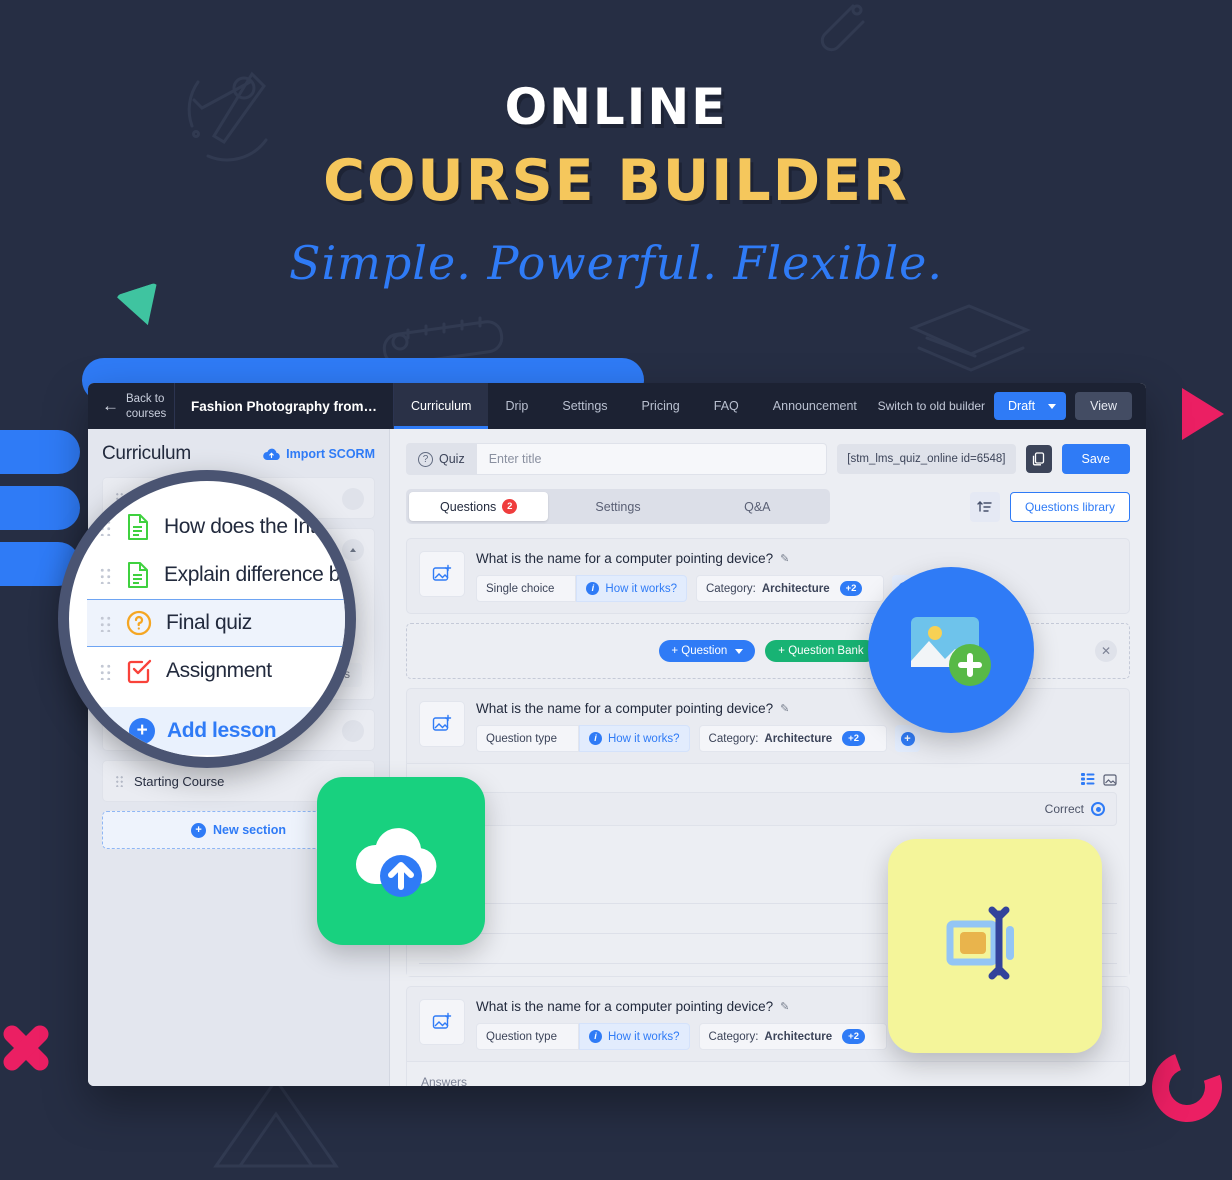 The image size is (1232, 1180). I want to click on hero-line-1: ONLINE, so click(616, 107).